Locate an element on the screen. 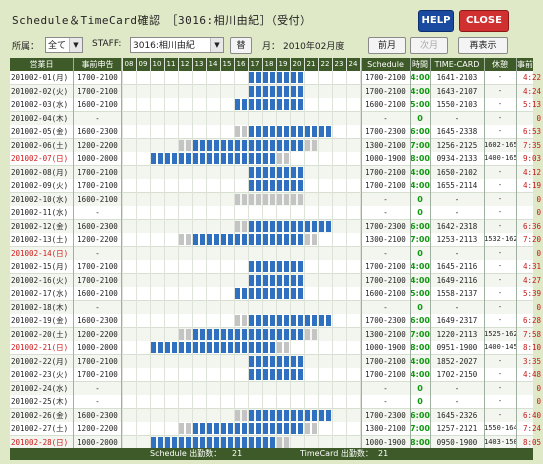  next-month-button: 次月 is located at coordinates (429, 45).